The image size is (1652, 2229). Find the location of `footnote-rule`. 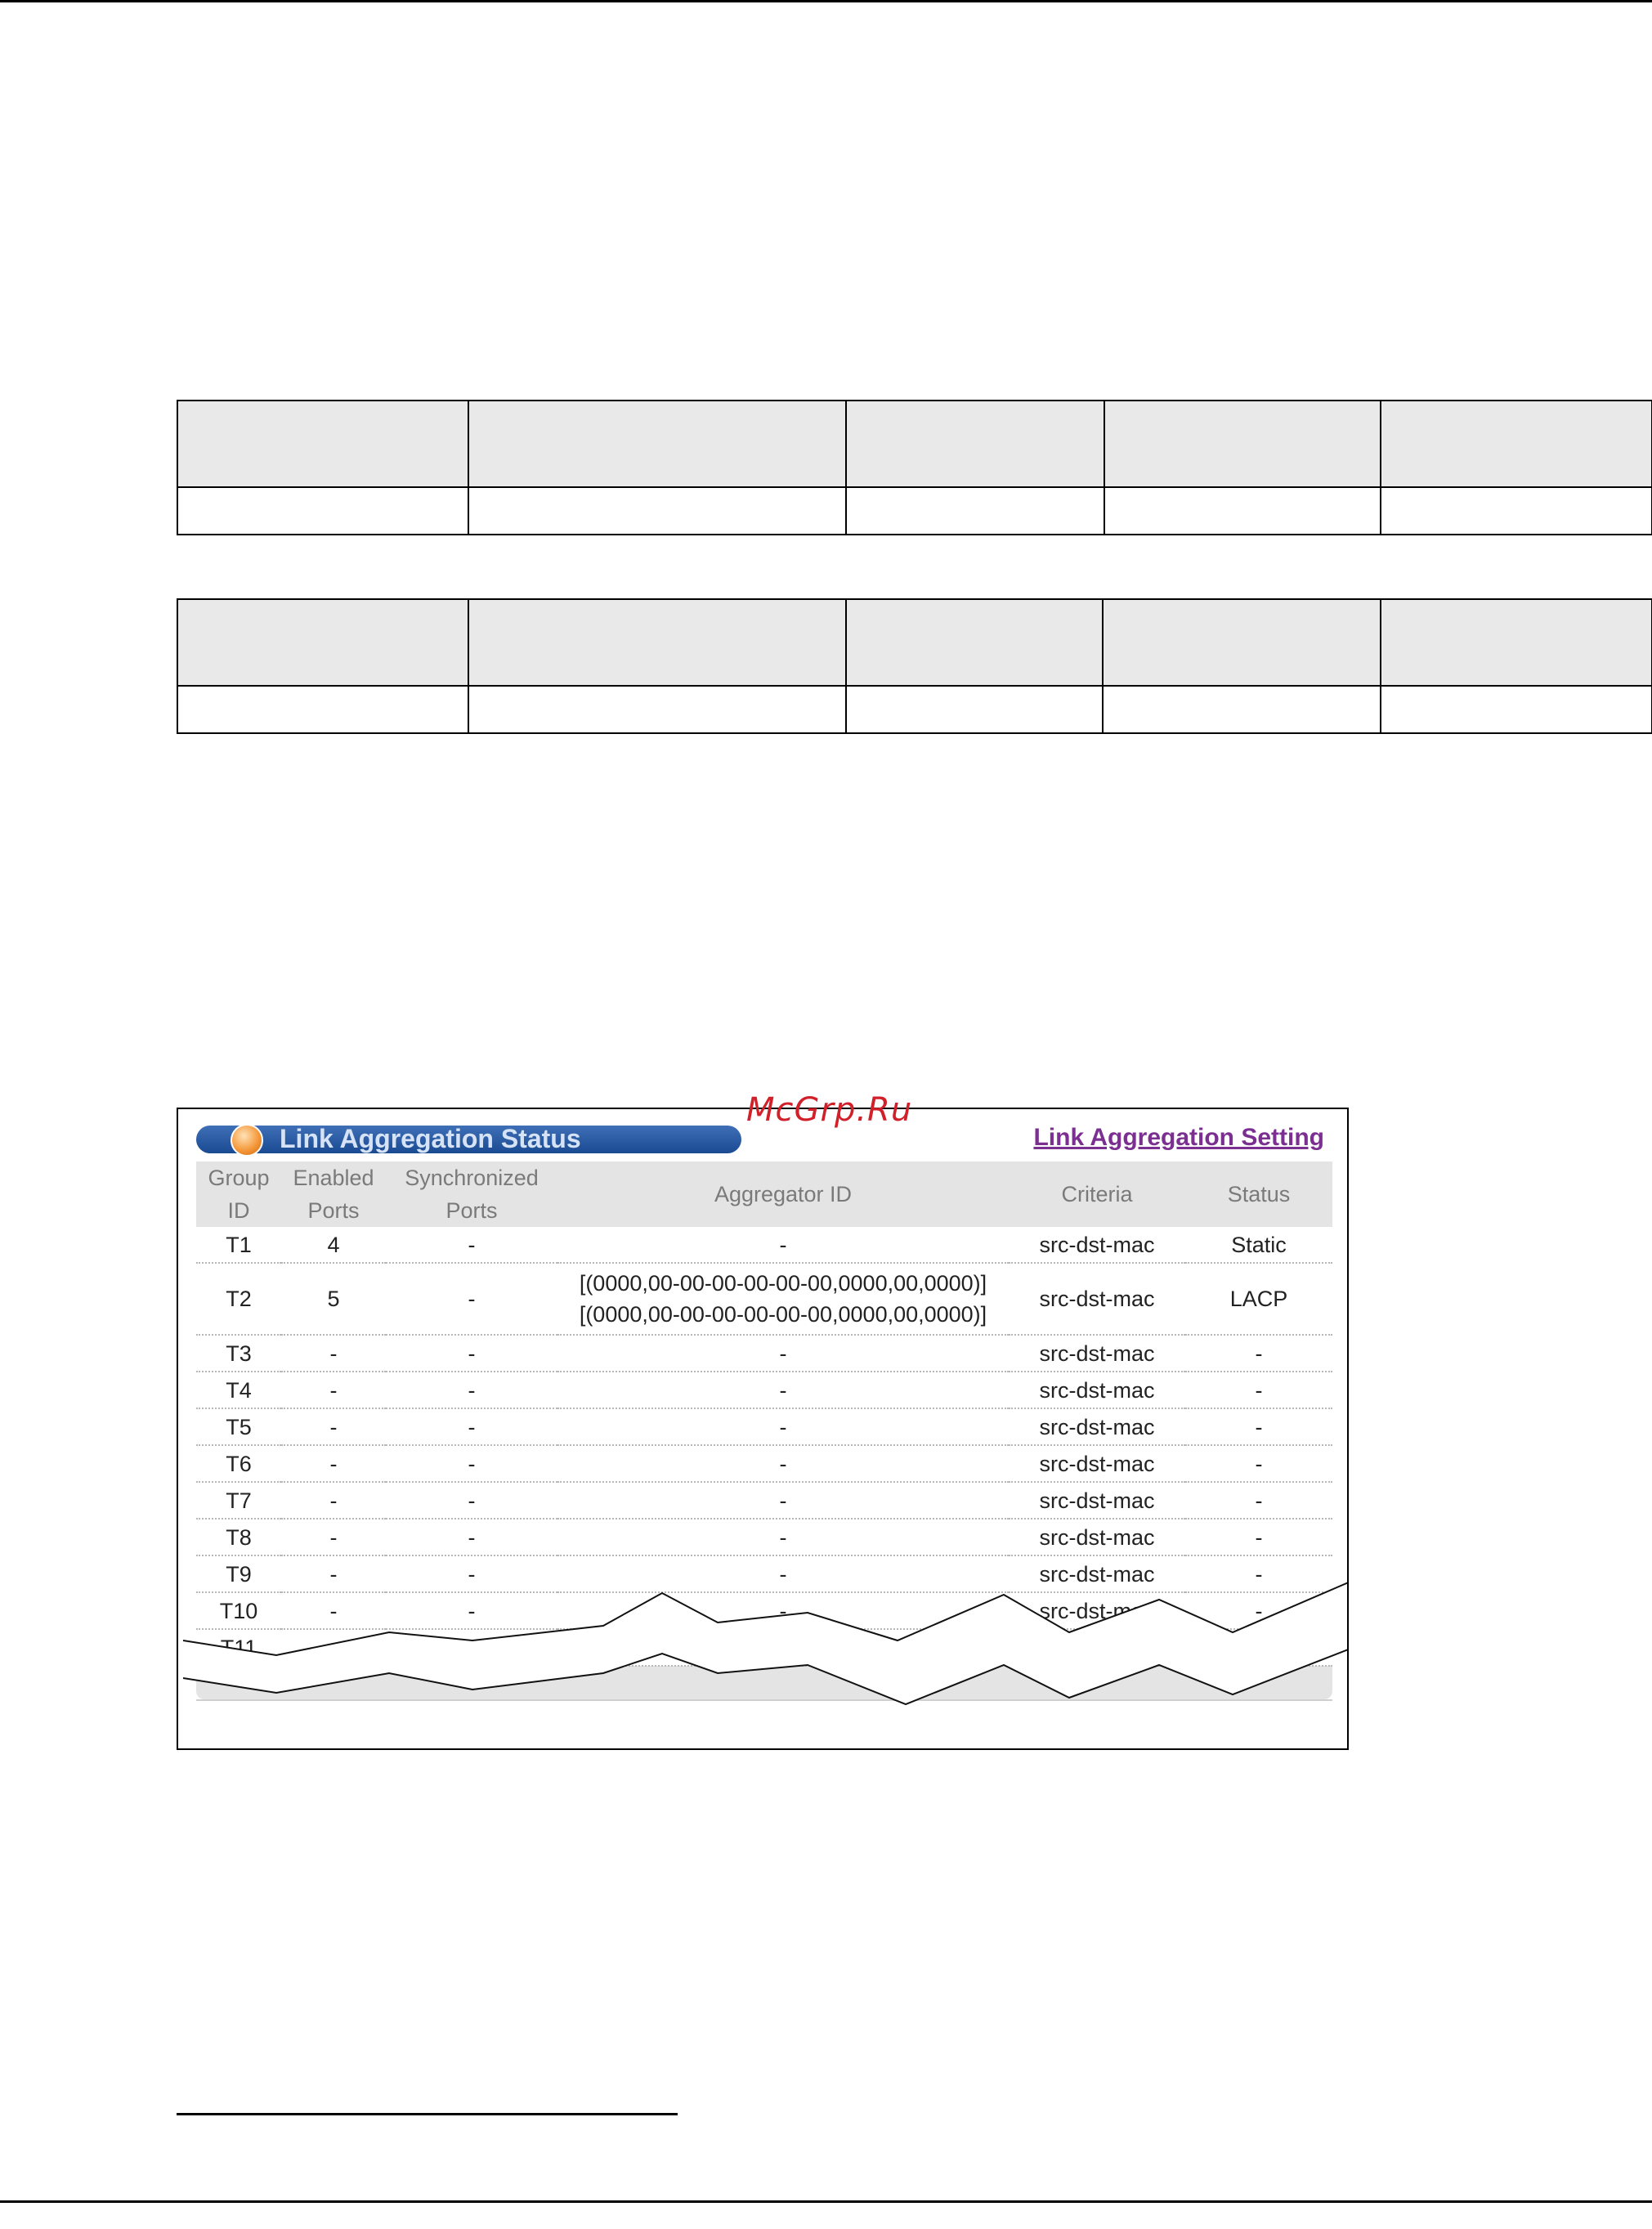

footnote-rule is located at coordinates (428, 2114).